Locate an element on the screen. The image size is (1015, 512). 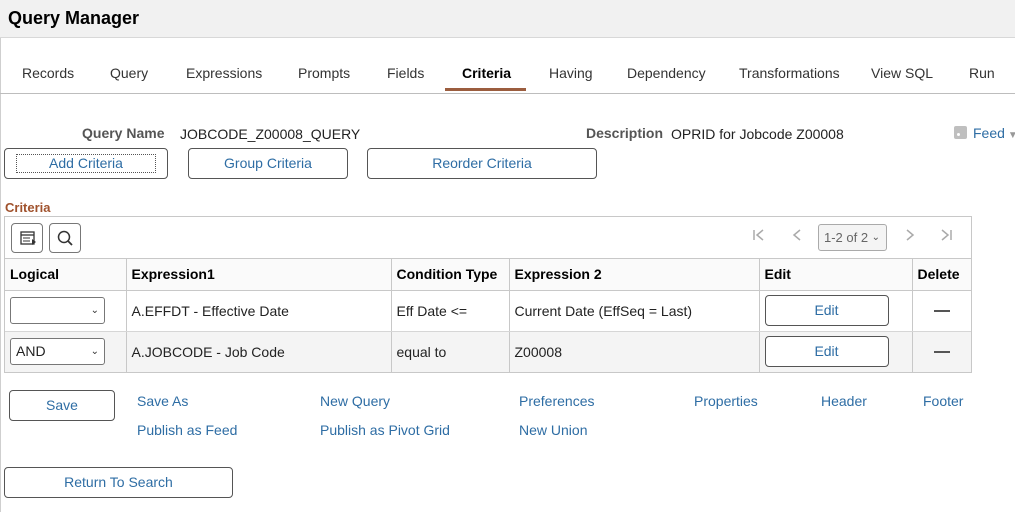
column-header-delete: Delete is located at coordinates (941, 275).